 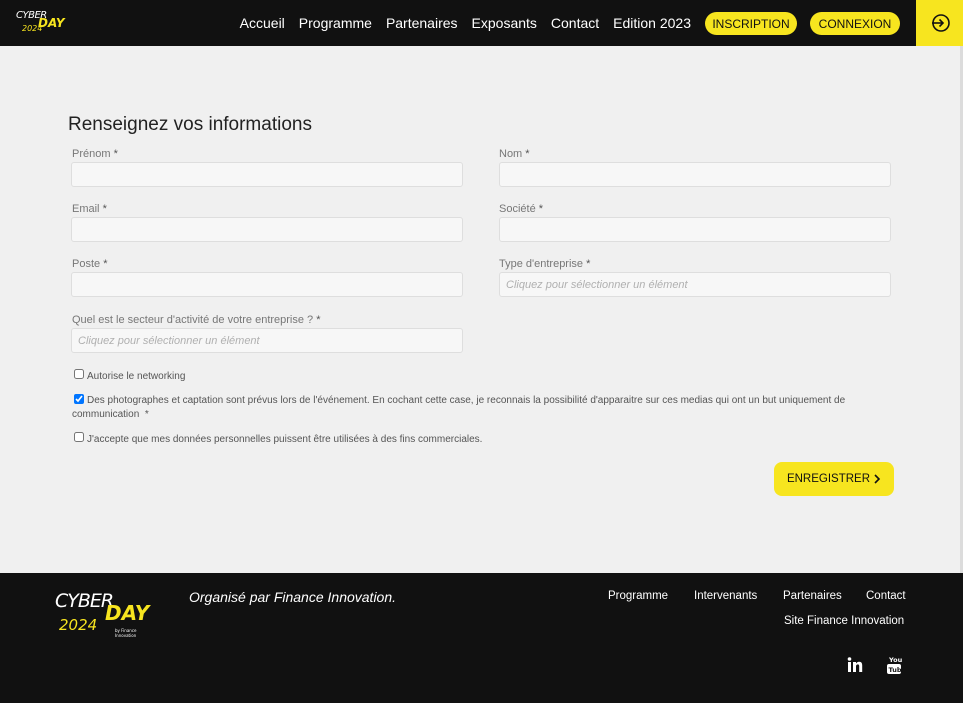 I want to click on societe-input, so click(x=695, y=229).